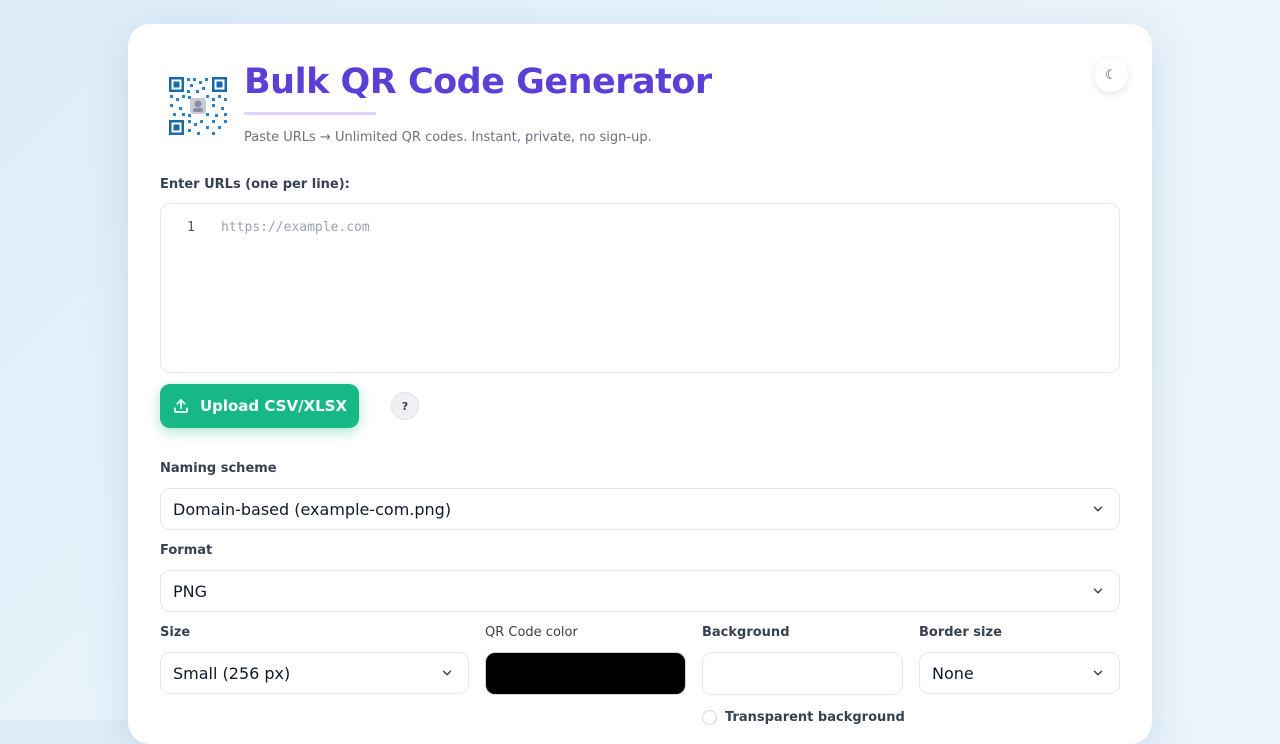  I want to click on size-select: Small (256 px), so click(314, 673).